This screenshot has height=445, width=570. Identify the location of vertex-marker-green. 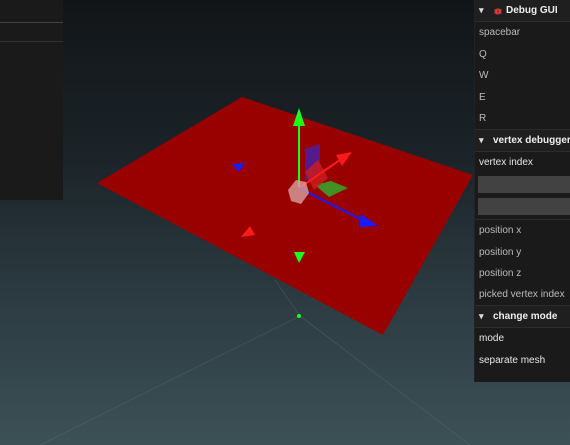
(299, 316).